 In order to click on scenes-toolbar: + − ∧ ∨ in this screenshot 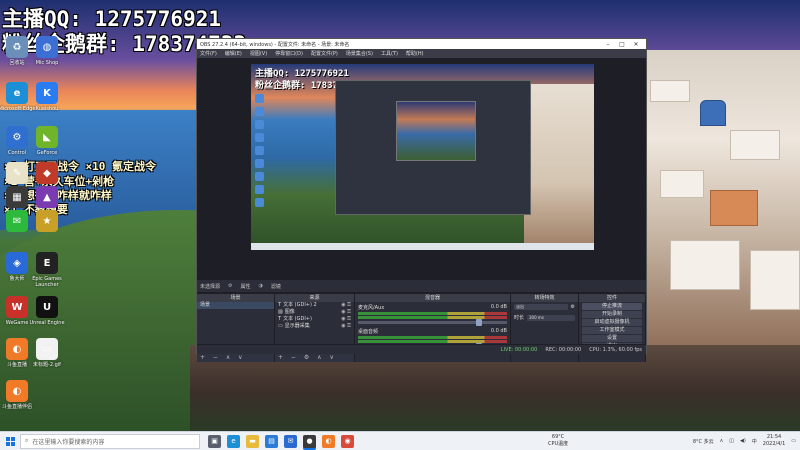, I will do `click(235, 358)`.